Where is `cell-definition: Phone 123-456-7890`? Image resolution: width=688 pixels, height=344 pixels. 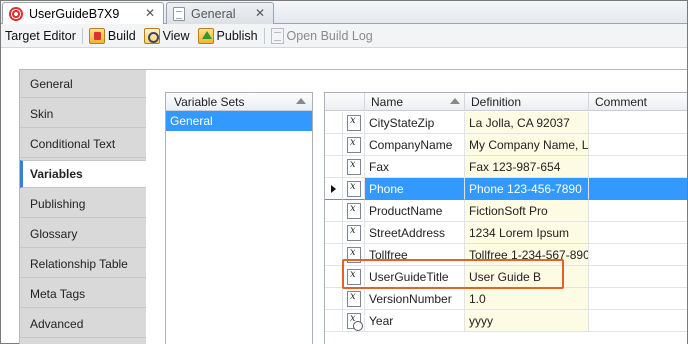 cell-definition: Phone 123-456-7890 is located at coordinates (527, 189).